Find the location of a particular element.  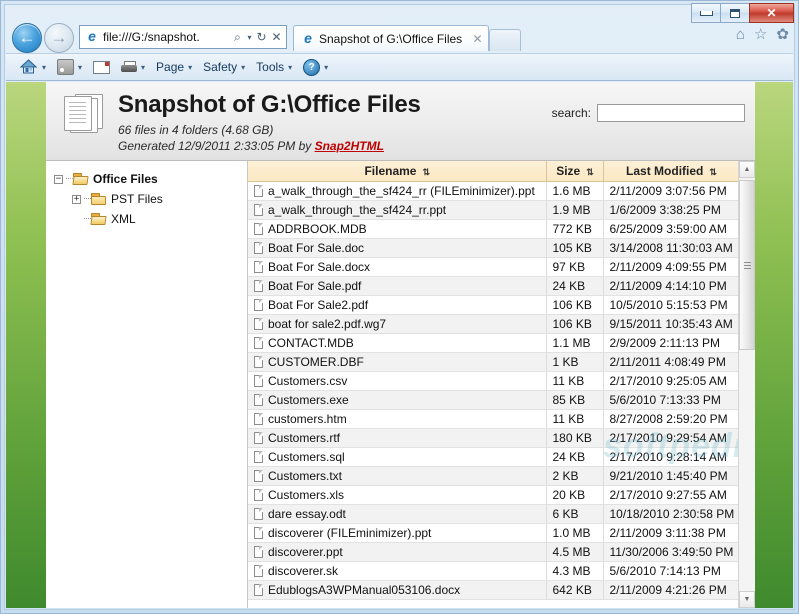

cell-filename: discoverer.sk is located at coordinates (397, 571).